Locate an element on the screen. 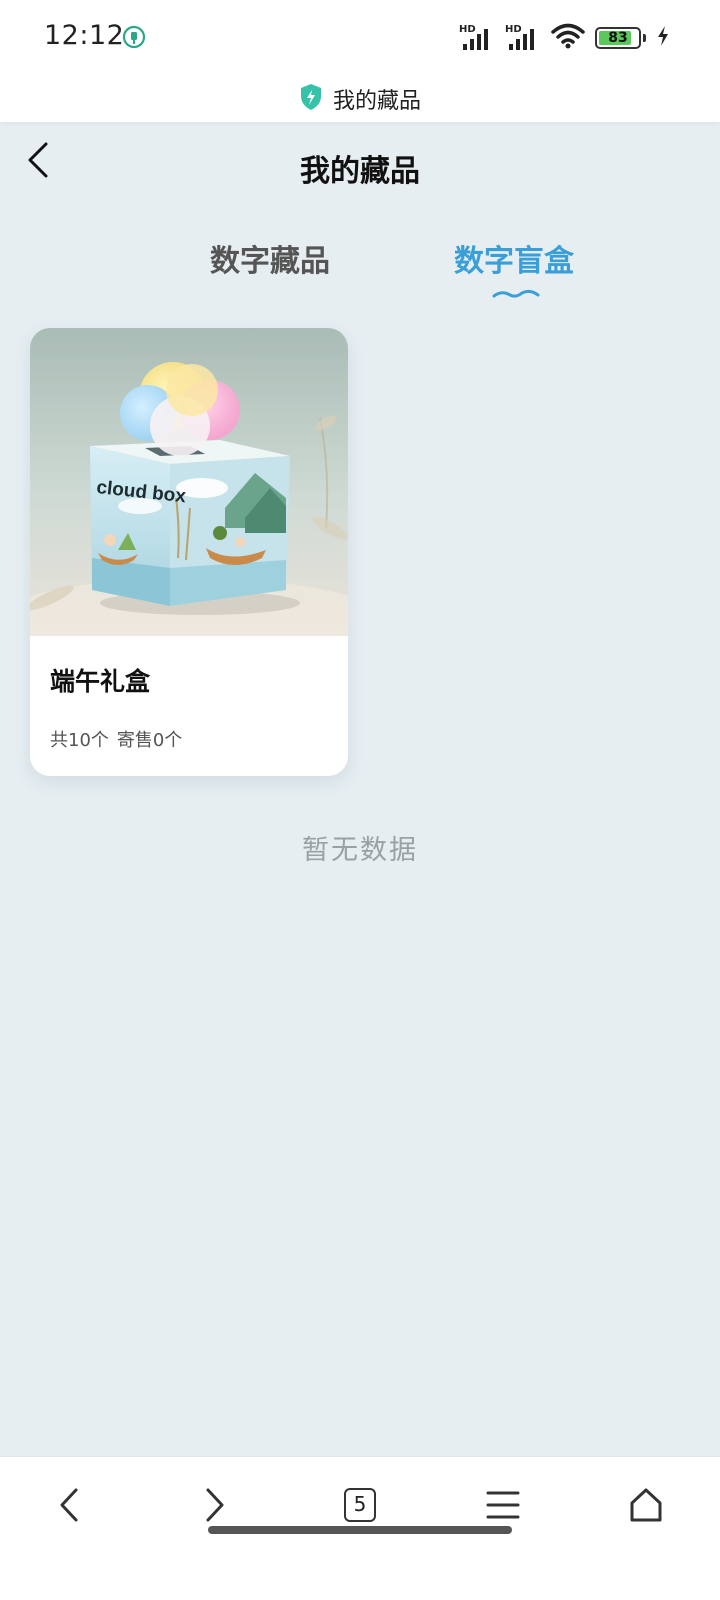 This screenshot has width=720, height=1600. card-stats: 共10个 寄售0个 is located at coordinates (116, 739).